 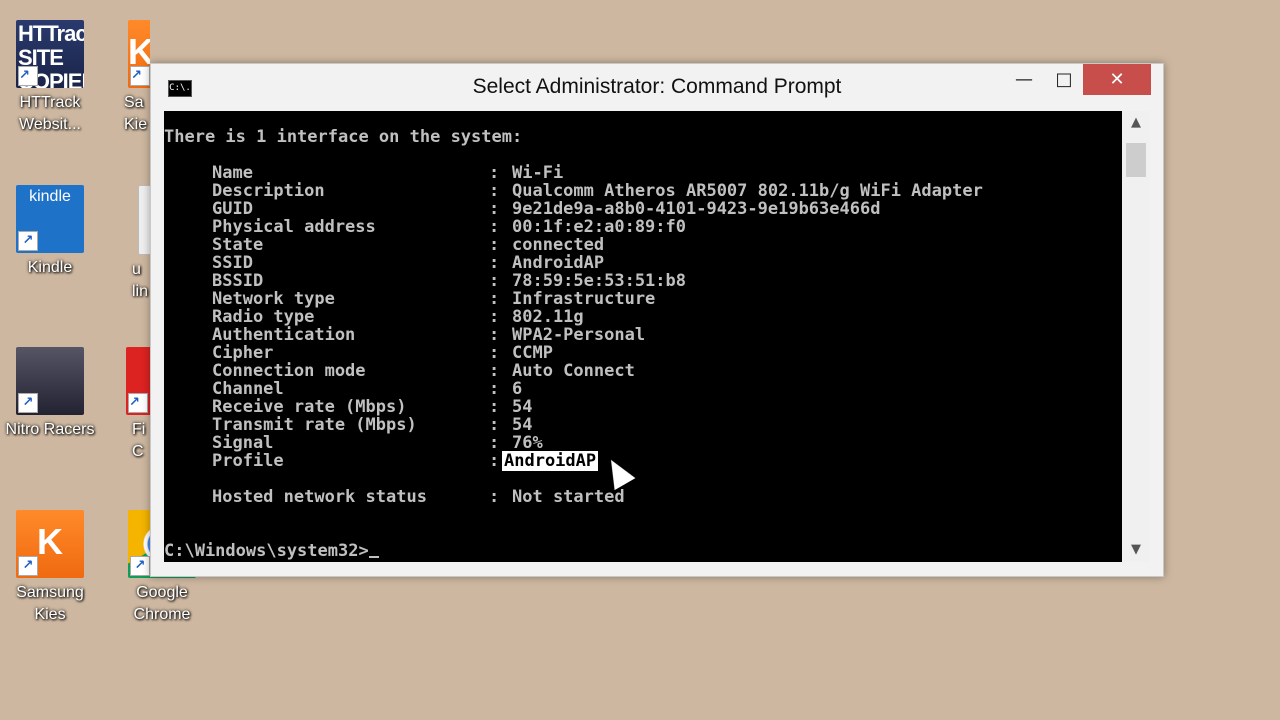 I want to click on desktop-icon-label: Fi C, so click(x=139, y=440).